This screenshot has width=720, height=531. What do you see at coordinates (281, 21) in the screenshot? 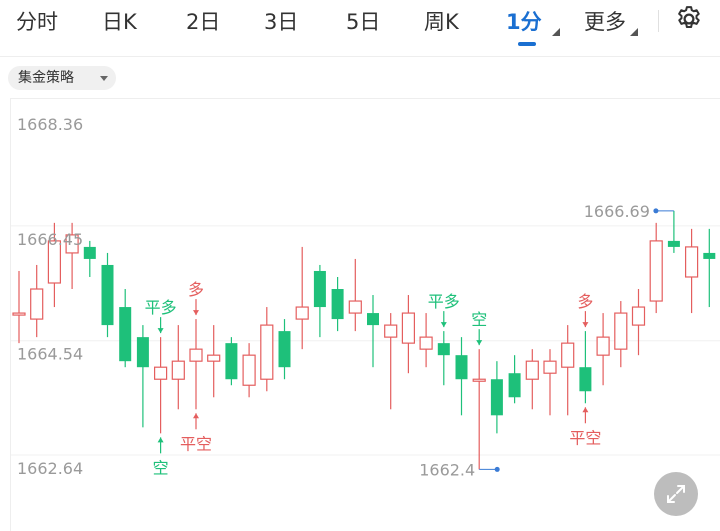
I see `tab-3day: 3日` at bounding box center [281, 21].